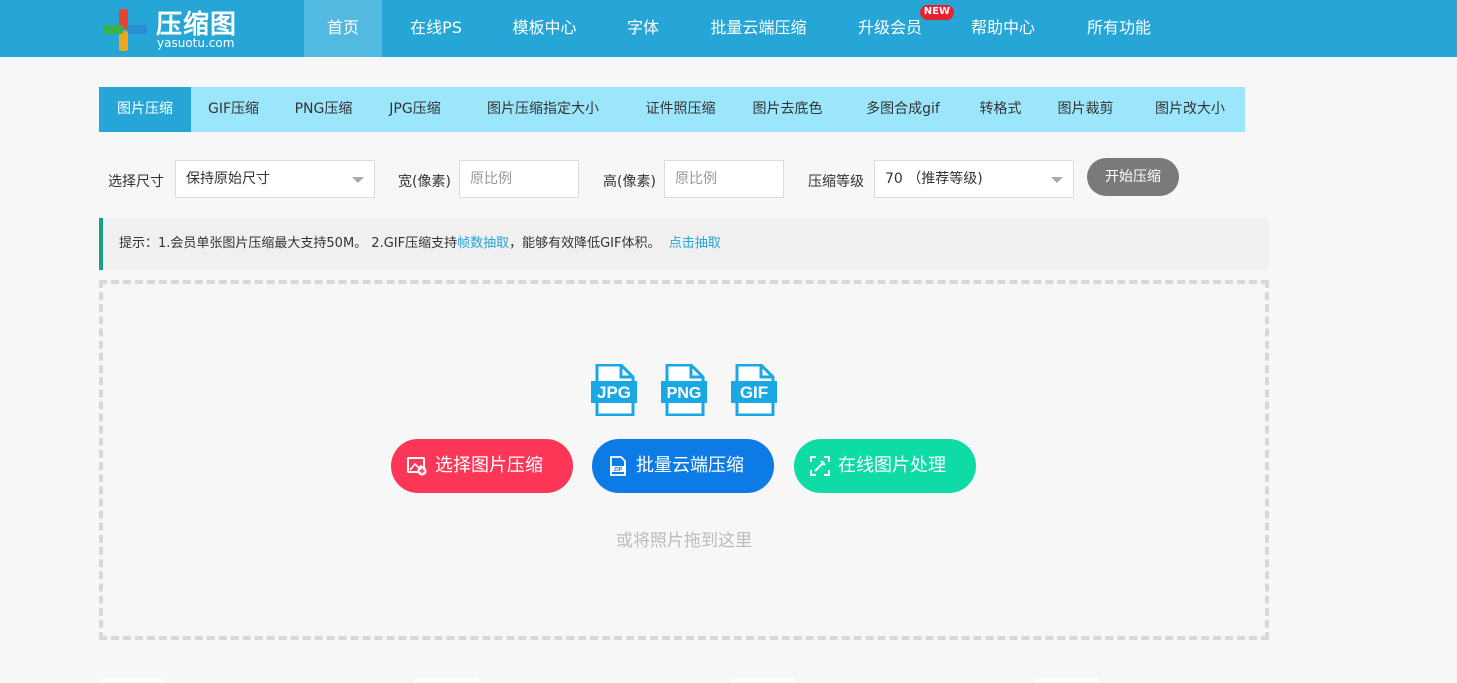 The height and width of the screenshot is (683, 1457). Describe the element at coordinates (424, 182) in the screenshot. I see `width-label: 宽(像素)` at that location.